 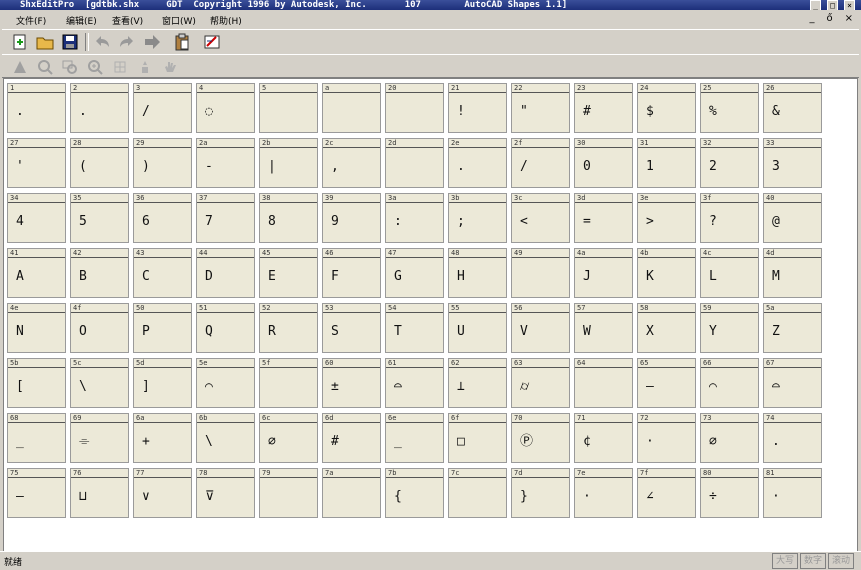 I want to click on undo-icon, so click(x=102, y=42).